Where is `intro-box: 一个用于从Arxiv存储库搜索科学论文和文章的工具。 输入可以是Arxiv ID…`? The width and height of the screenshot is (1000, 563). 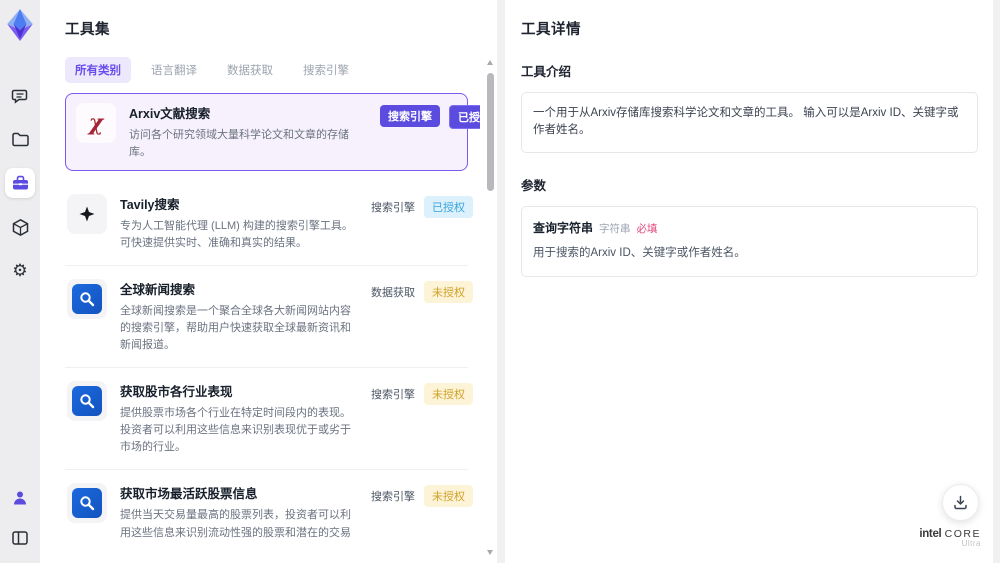
intro-box: 一个用于从Arxiv存储库搜索科学论文和文章的工具。 输入可以是Arxiv ID… is located at coordinates (749, 122).